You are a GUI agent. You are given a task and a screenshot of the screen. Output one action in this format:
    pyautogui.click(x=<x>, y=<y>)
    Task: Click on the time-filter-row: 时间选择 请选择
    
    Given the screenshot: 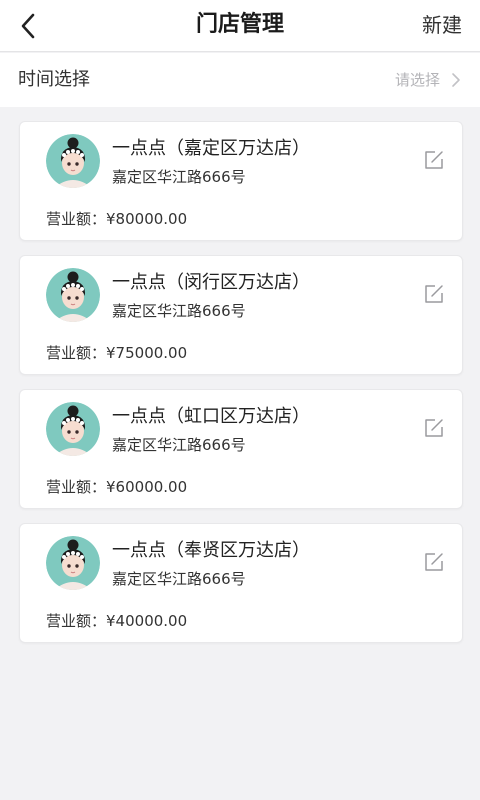 What is the action you would take?
    pyautogui.click(x=240, y=80)
    